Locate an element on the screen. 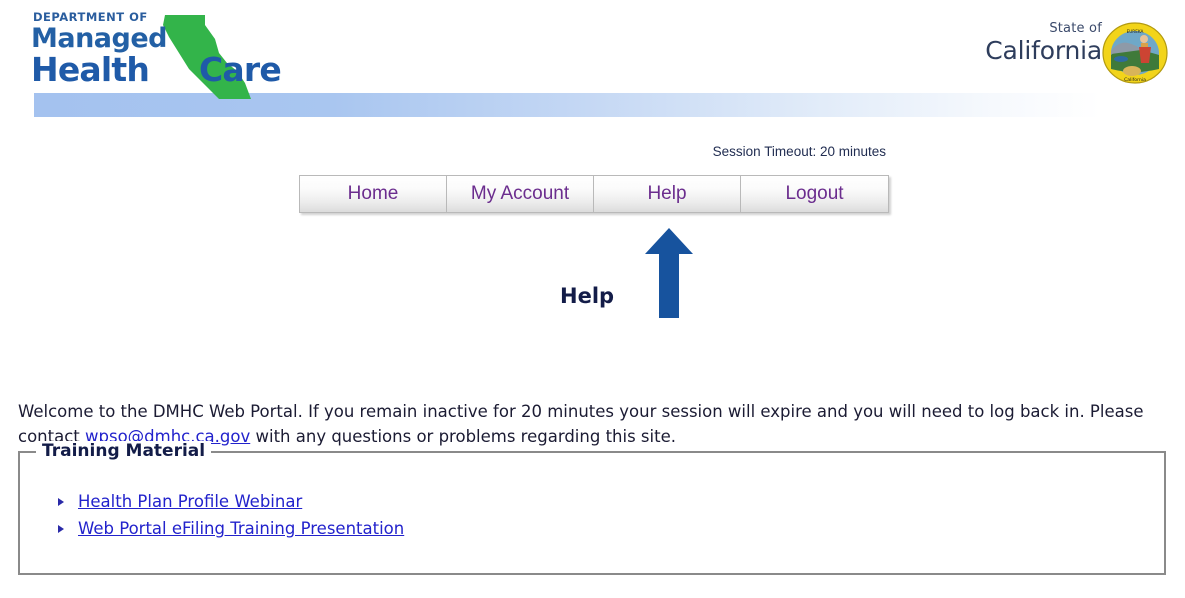 This screenshot has height=598, width=1185. help-callout-label: Help is located at coordinates (587, 296).